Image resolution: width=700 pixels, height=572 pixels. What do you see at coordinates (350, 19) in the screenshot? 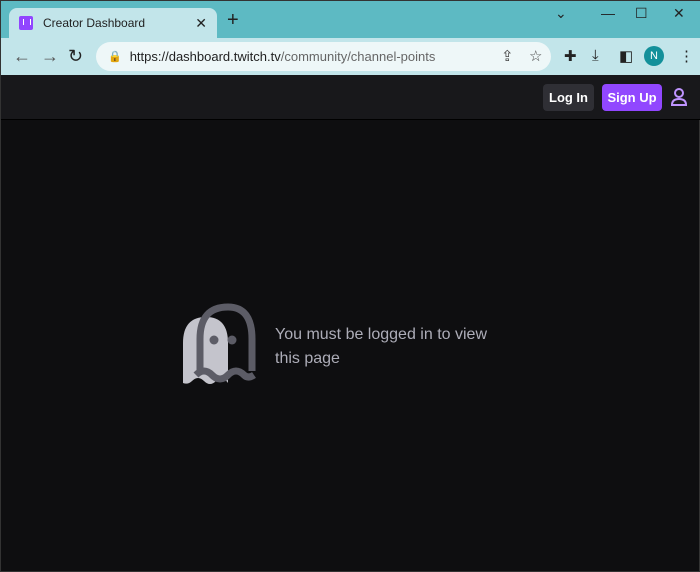
I see `tab-strip: Creator Dashboard ✕ + ⌄ — ☐ ✕` at bounding box center [350, 19].